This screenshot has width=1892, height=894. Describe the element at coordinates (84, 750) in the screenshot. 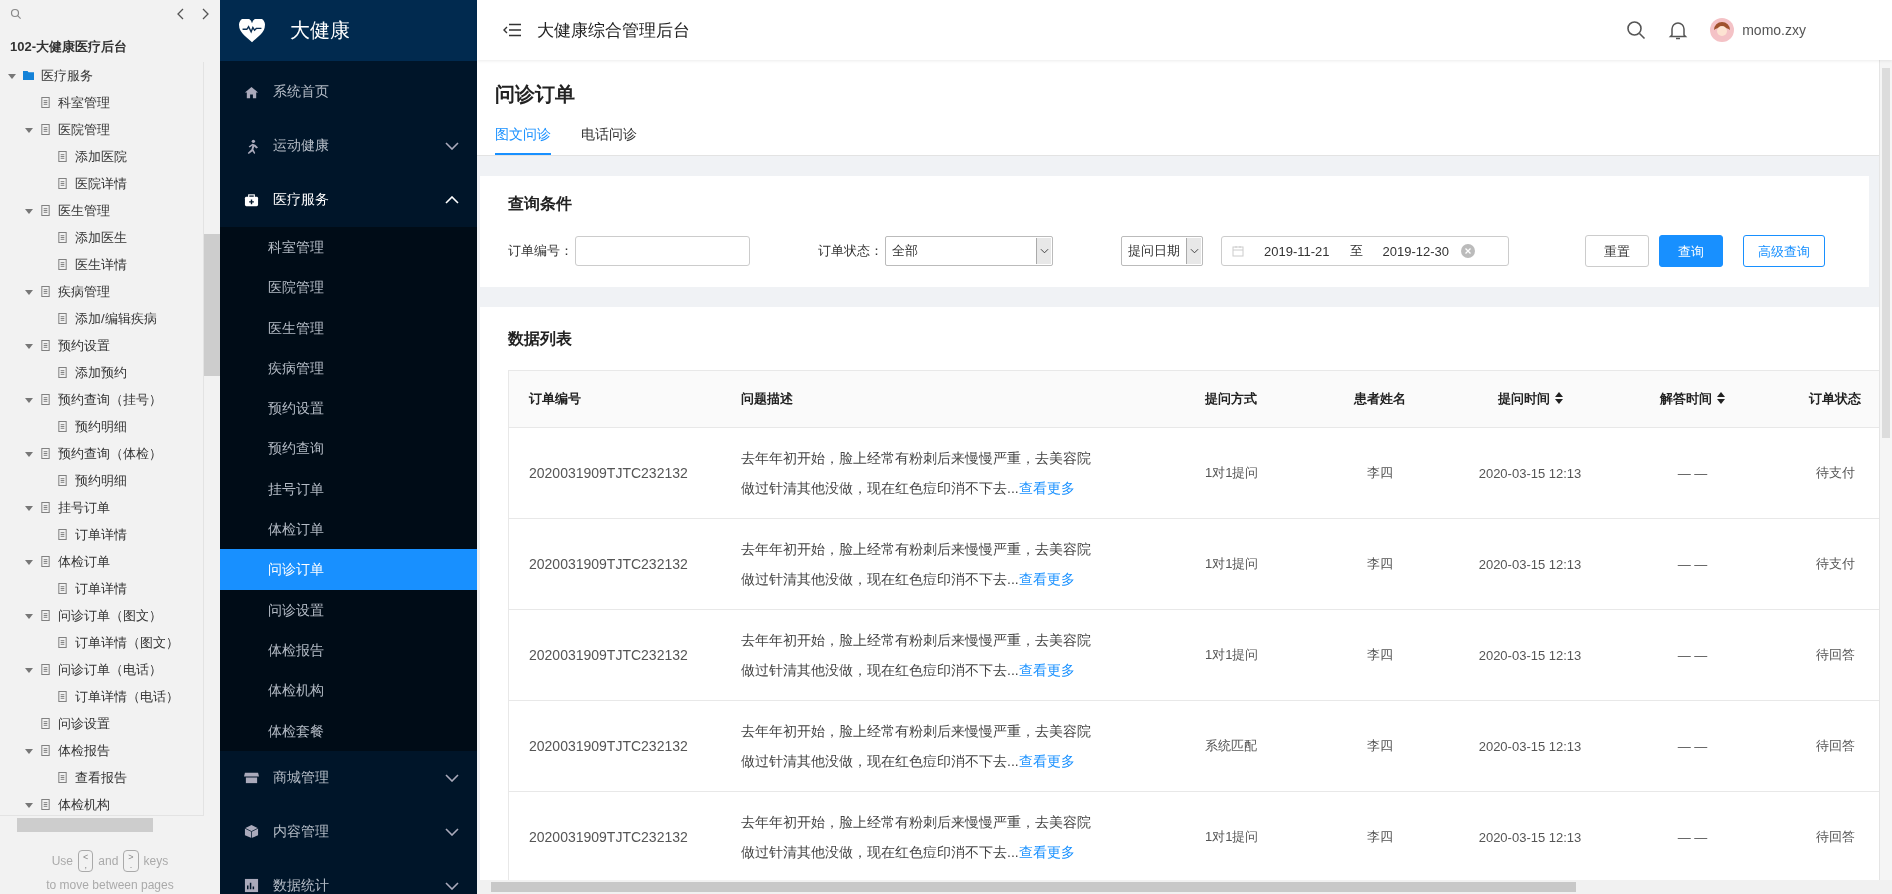

I see `tree-item: 体检报告` at that location.